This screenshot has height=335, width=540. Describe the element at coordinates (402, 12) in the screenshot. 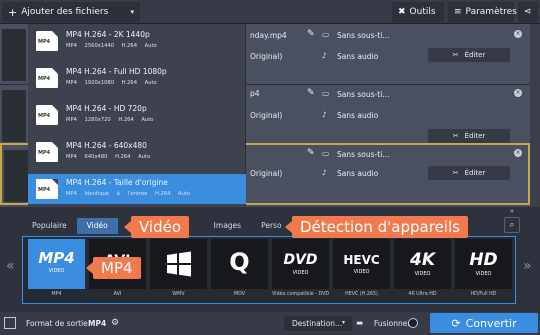

I see `tools-icon: ✖` at that location.